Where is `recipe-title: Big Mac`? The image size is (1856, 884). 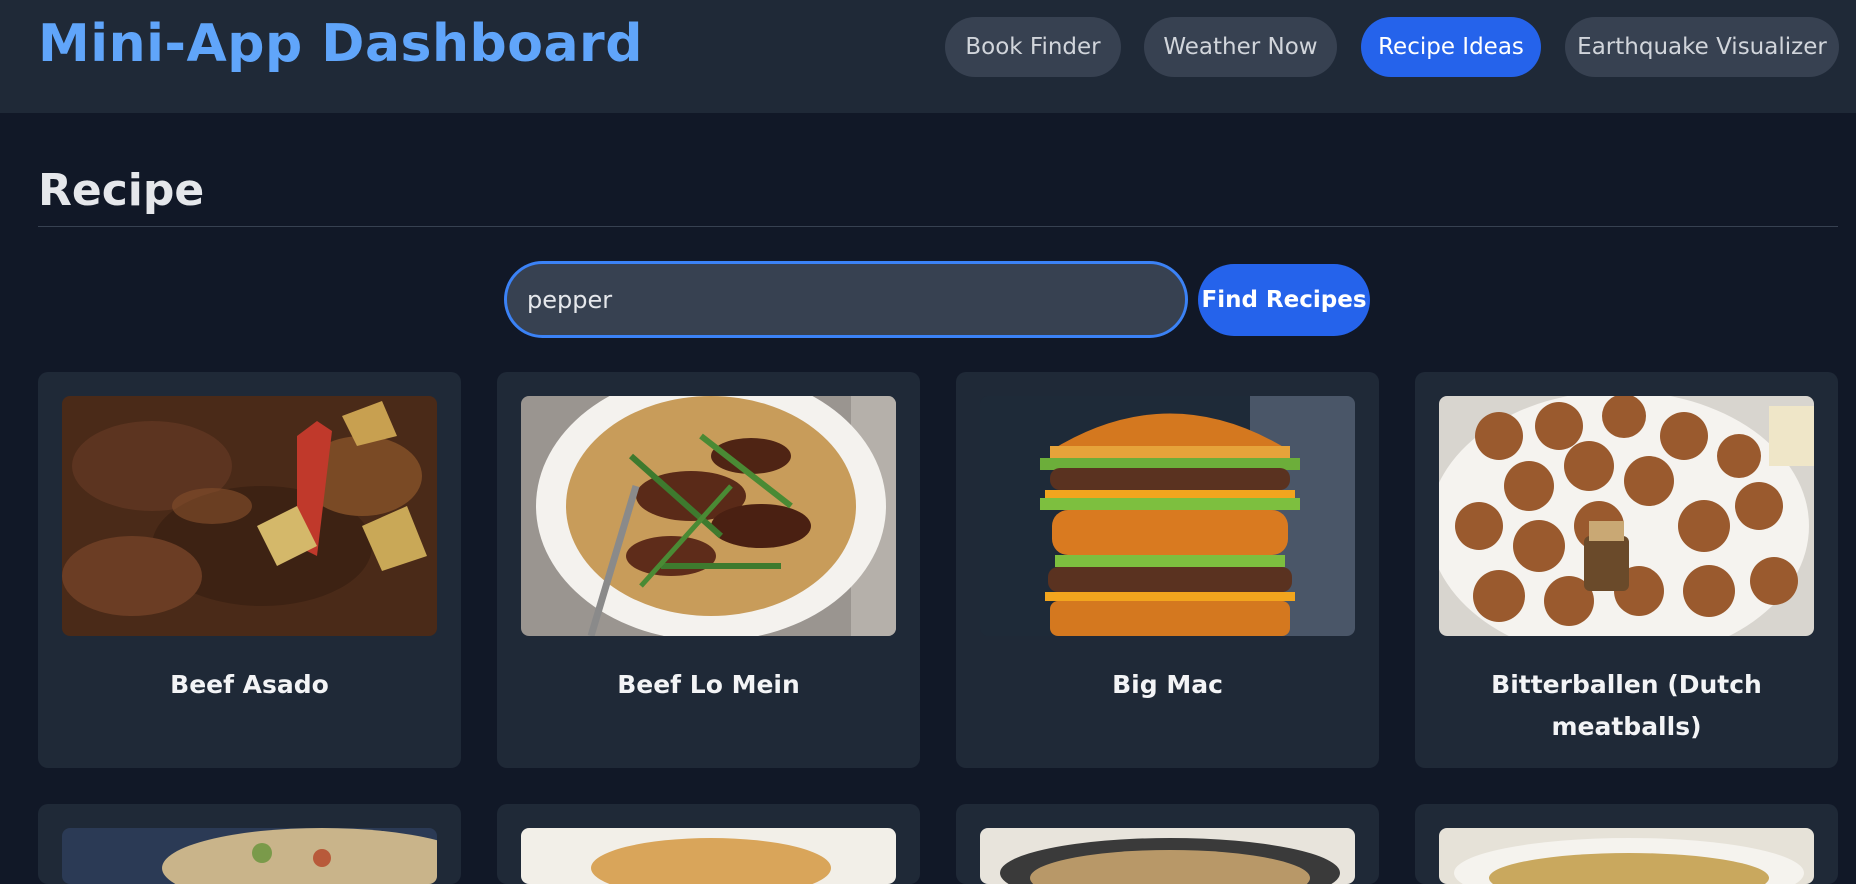
recipe-title: Big Mac is located at coordinates (1167, 684).